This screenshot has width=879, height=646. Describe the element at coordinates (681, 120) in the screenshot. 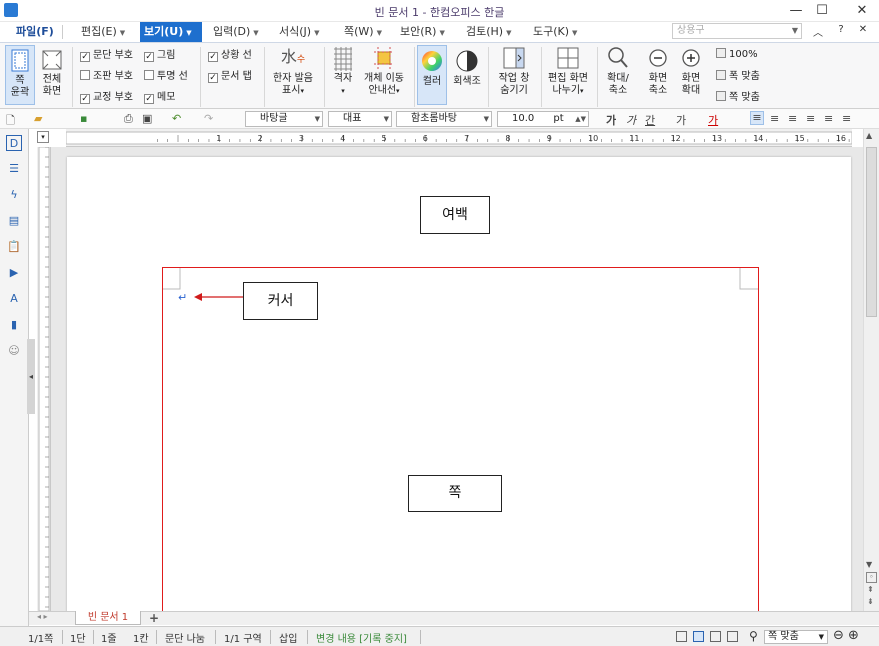

I see `strike-button: 가` at that location.